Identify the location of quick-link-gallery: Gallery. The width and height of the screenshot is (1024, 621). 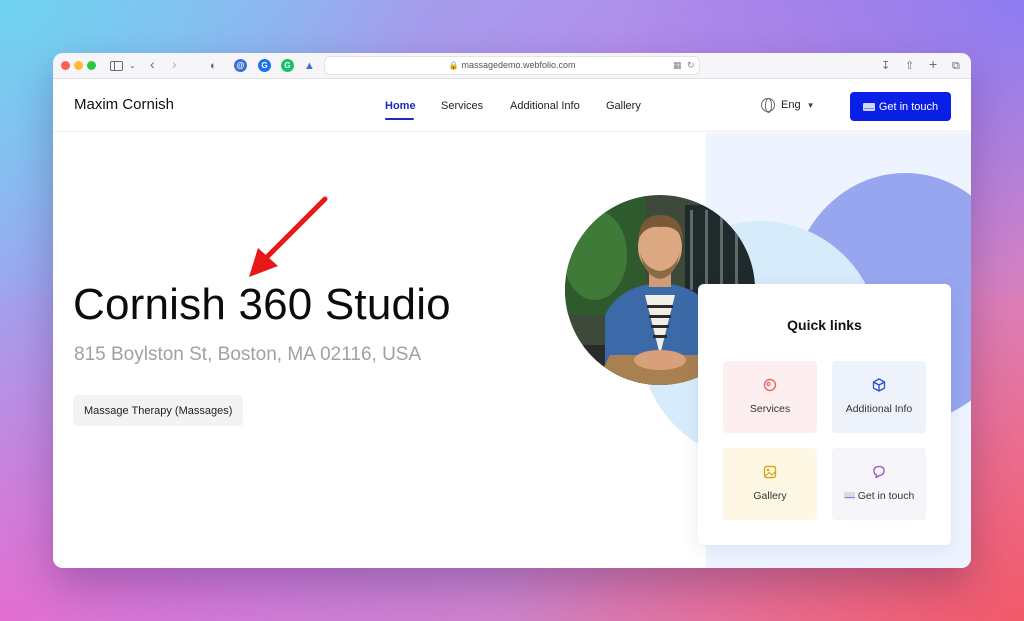
(770, 484).